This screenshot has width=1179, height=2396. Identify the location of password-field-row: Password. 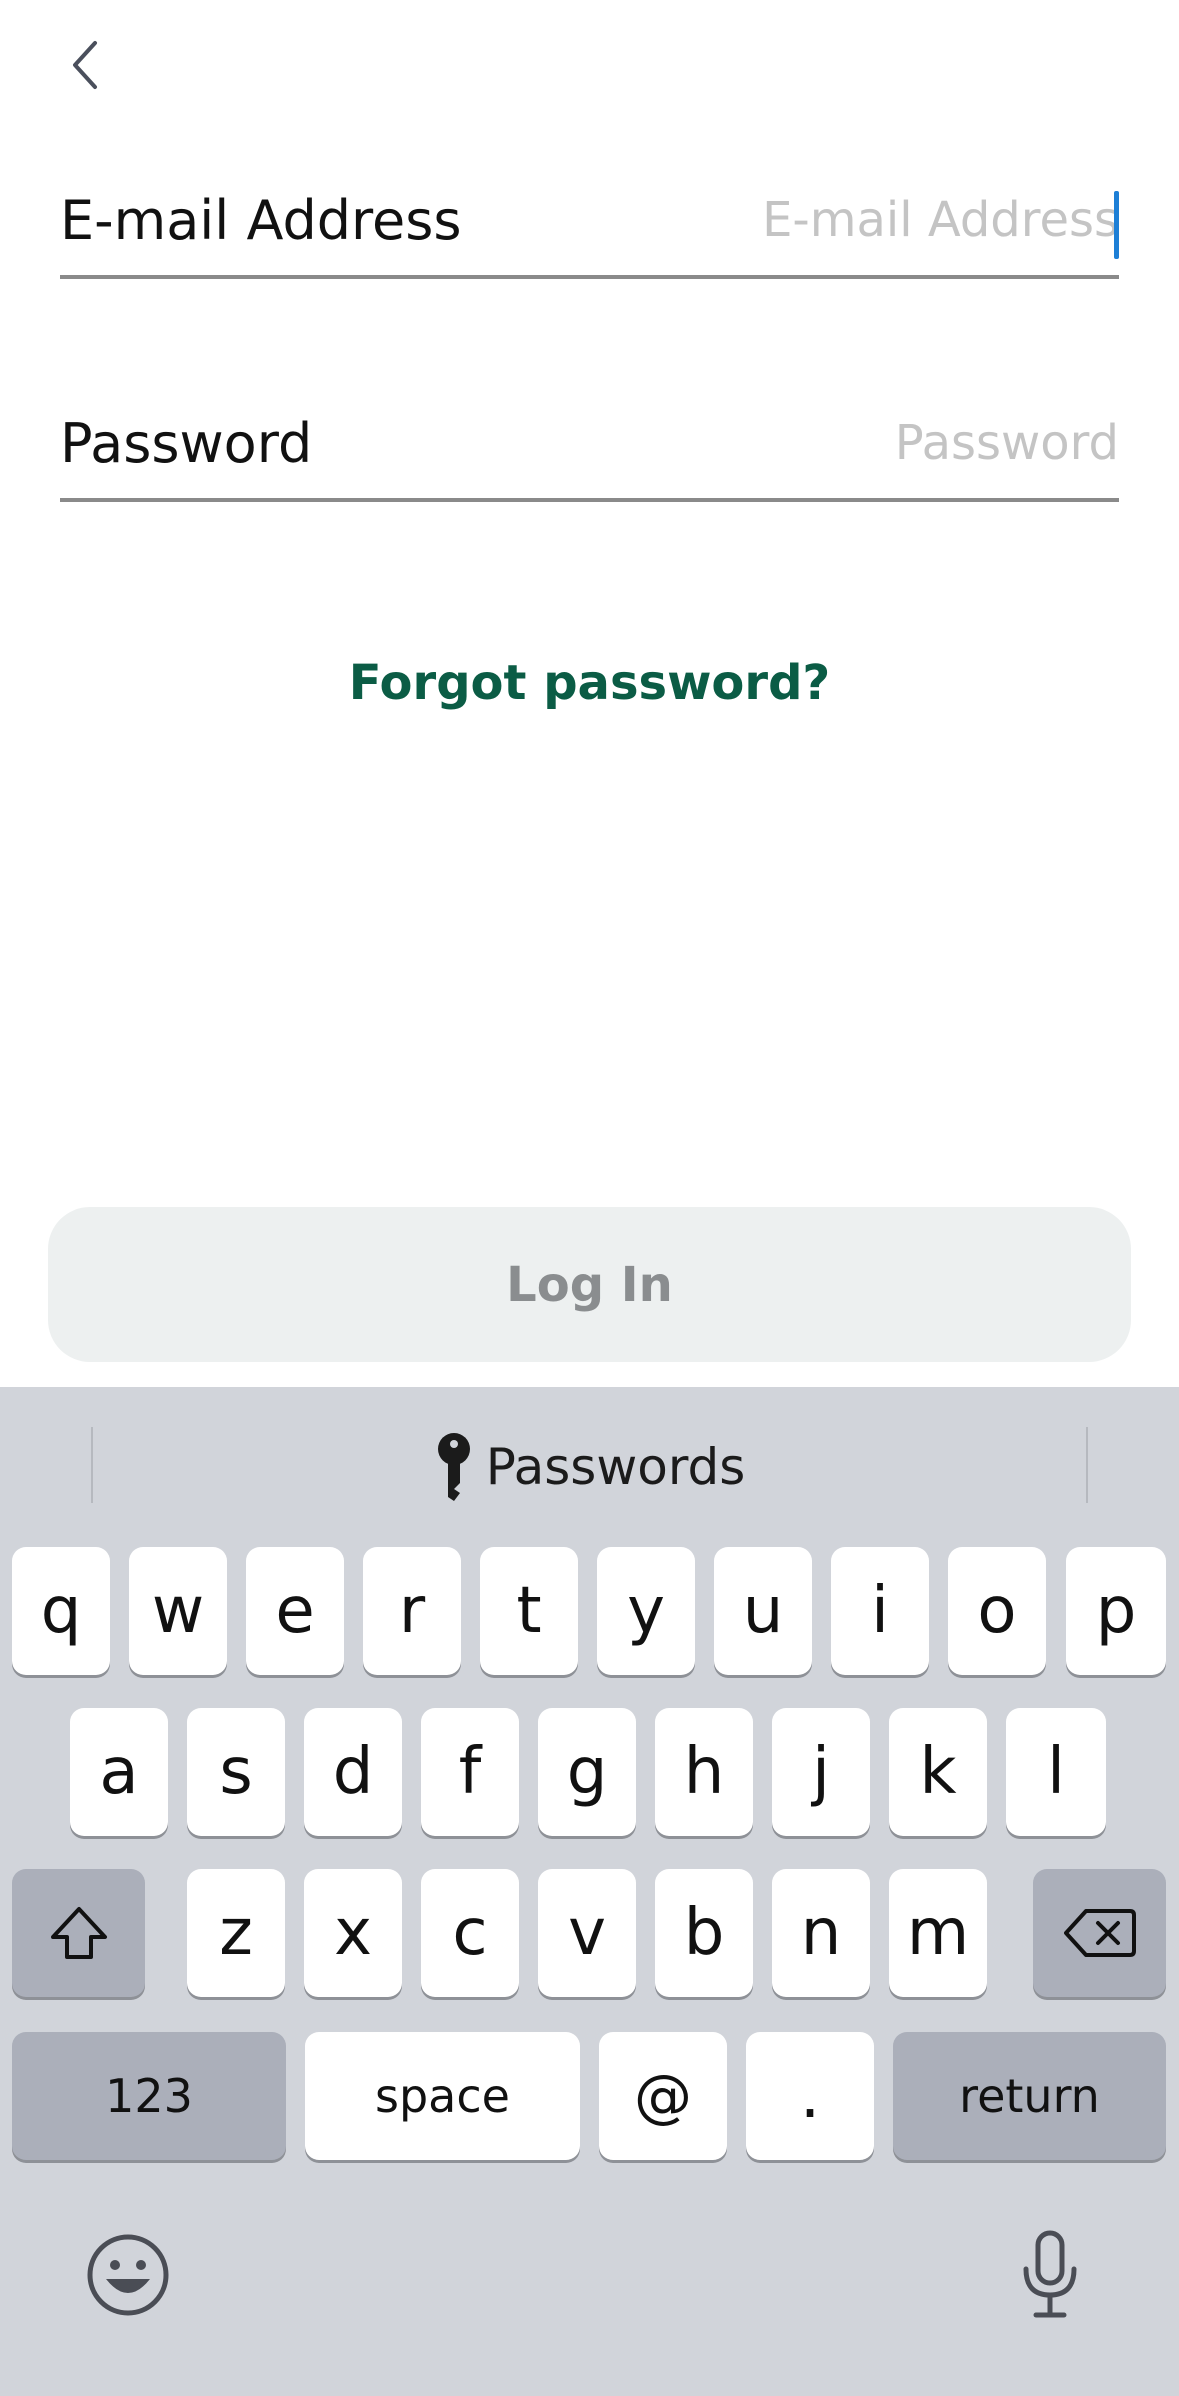
(589, 445).